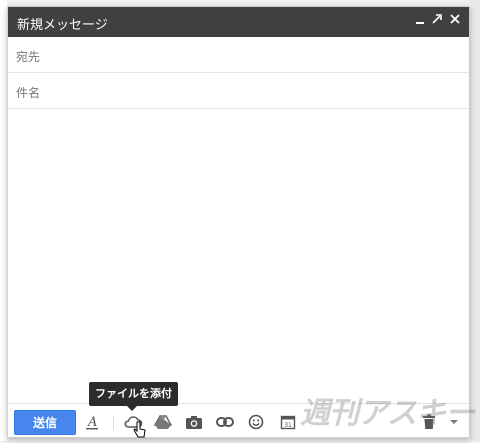 The image size is (480, 443). Describe the element at coordinates (140, 432) in the screenshot. I see `hand-cursor-icon` at that location.